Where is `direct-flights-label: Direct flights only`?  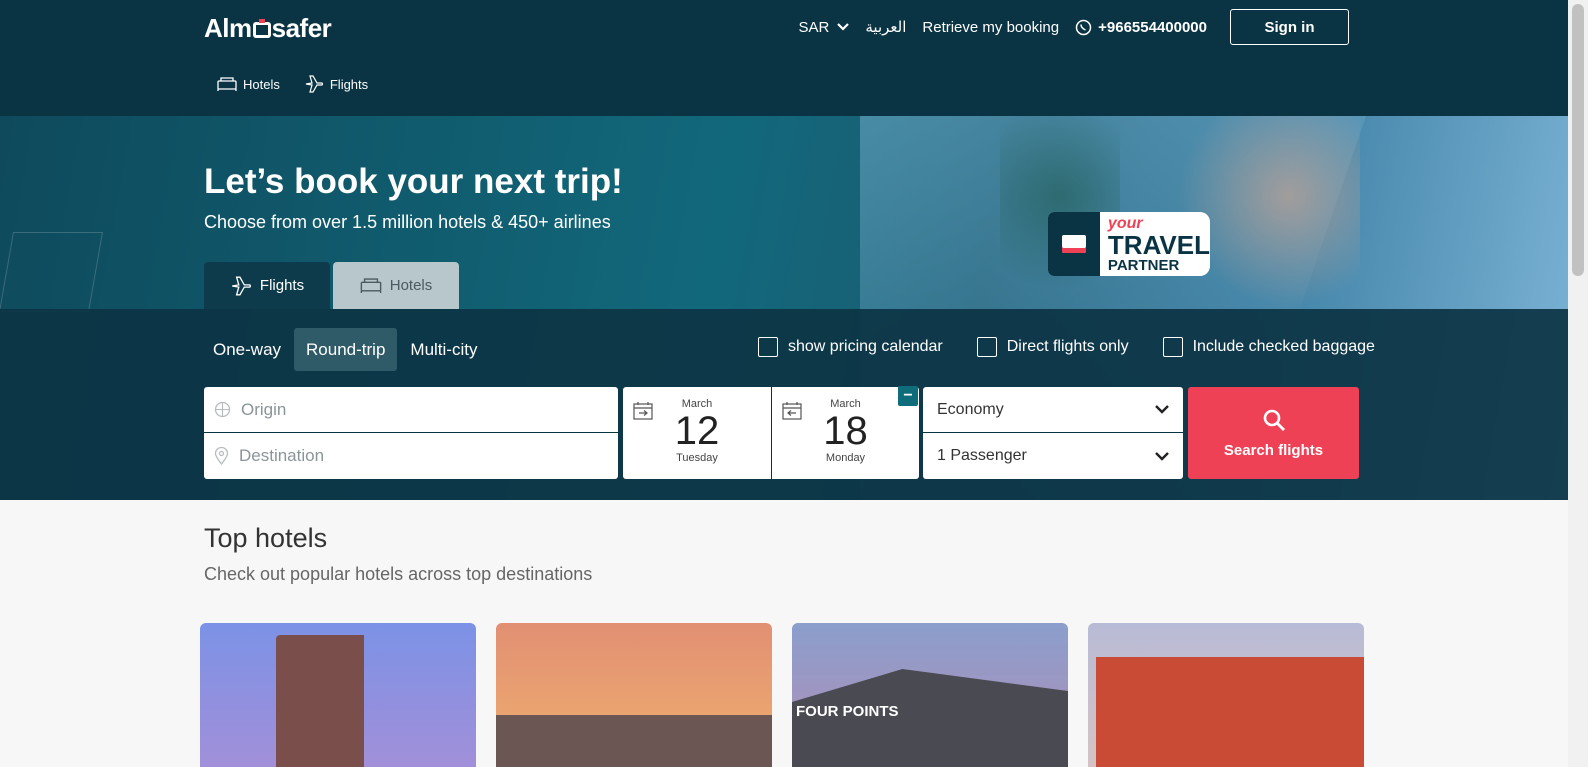
direct-flights-label: Direct flights only is located at coordinates (1067, 346).